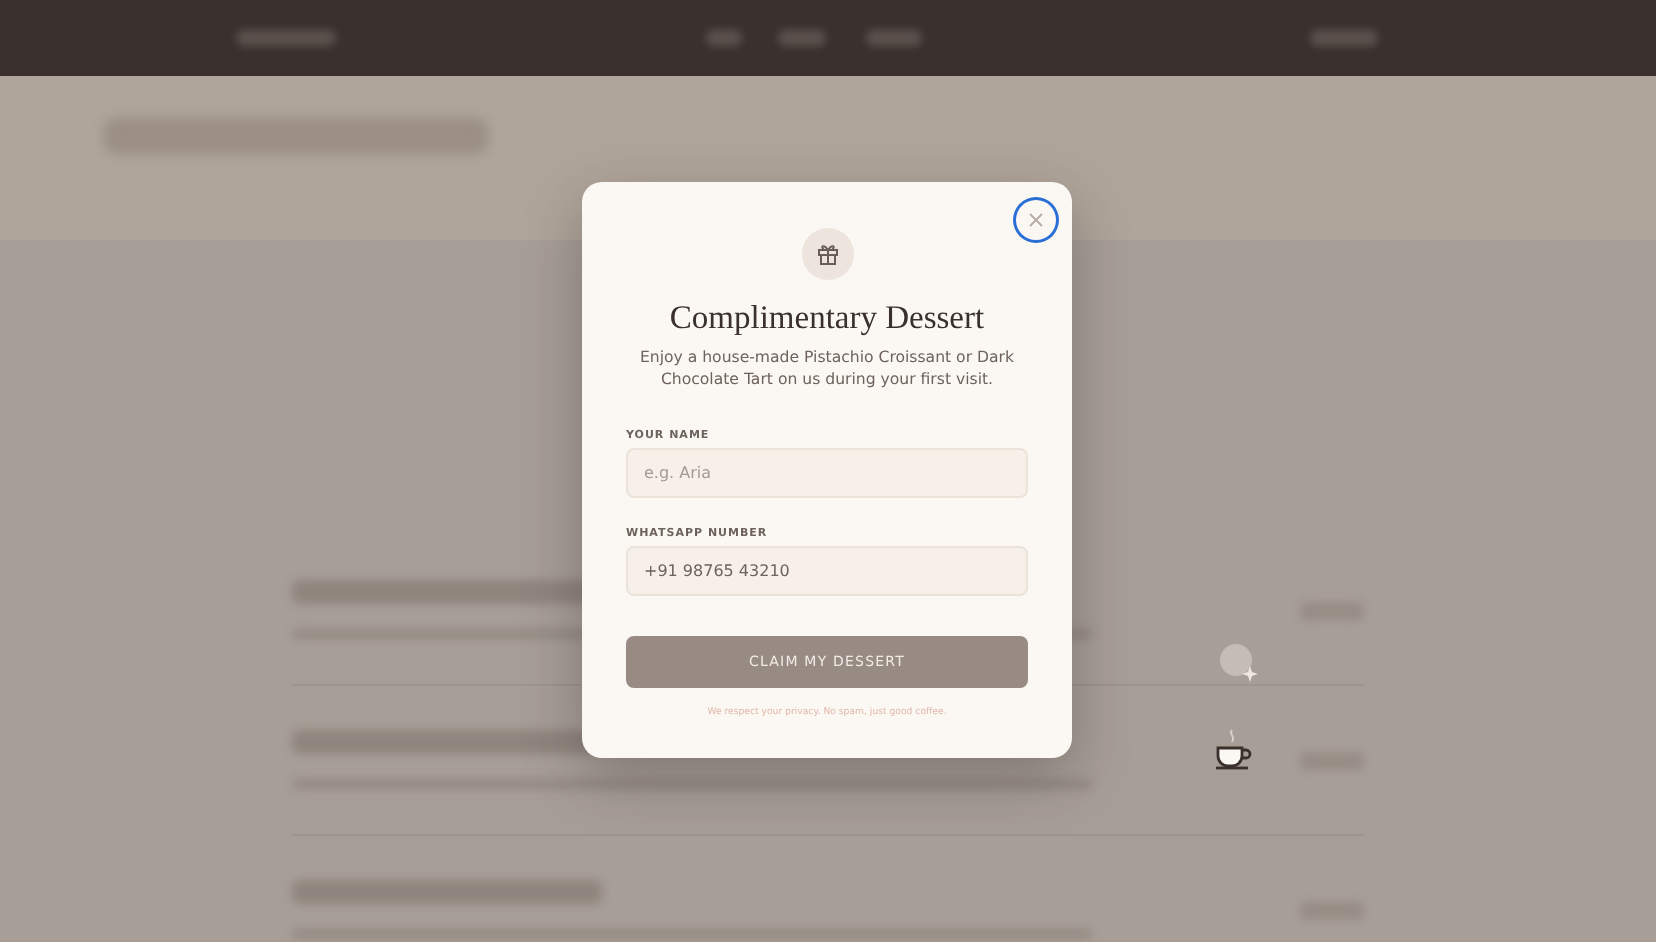 The image size is (1656, 942). What do you see at coordinates (827, 571) in the screenshot?
I see `phone-field: +91 98765 43210` at bounding box center [827, 571].